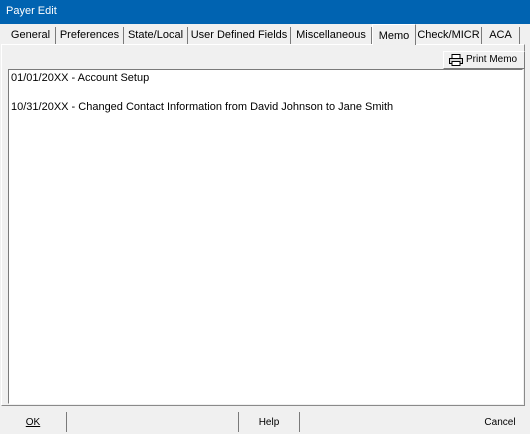 Image resolution: width=530 pixels, height=434 pixels. What do you see at coordinates (501, 35) in the screenshot?
I see `tab-aca: ACA` at bounding box center [501, 35].